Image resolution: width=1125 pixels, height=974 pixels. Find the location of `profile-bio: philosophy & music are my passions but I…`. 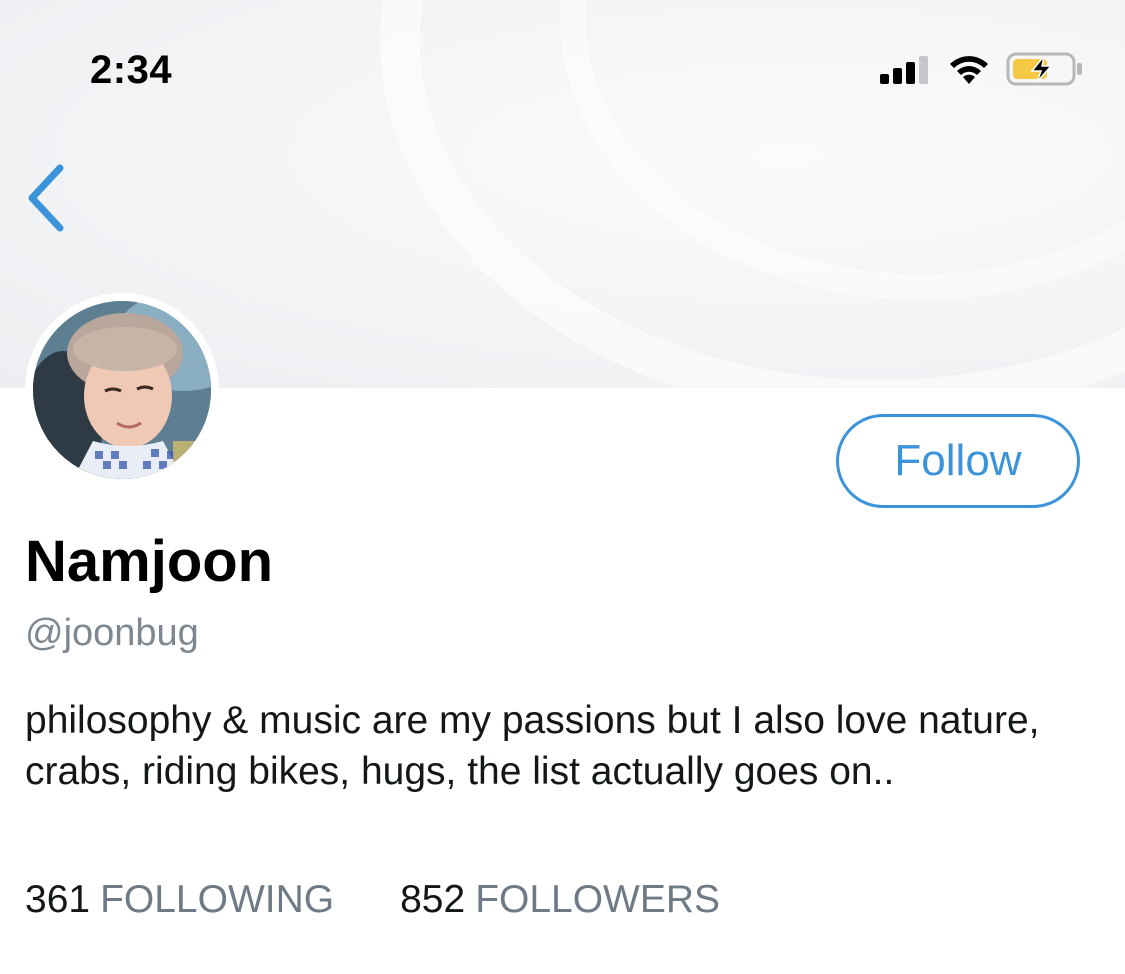

profile-bio: philosophy & music are my passions but I… is located at coordinates (532, 746).